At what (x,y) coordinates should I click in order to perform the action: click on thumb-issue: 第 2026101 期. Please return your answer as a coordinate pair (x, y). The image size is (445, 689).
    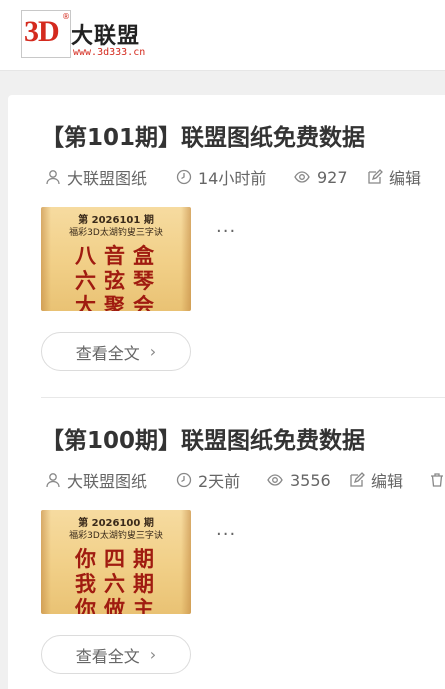
    Looking at the image, I should click on (116, 220).